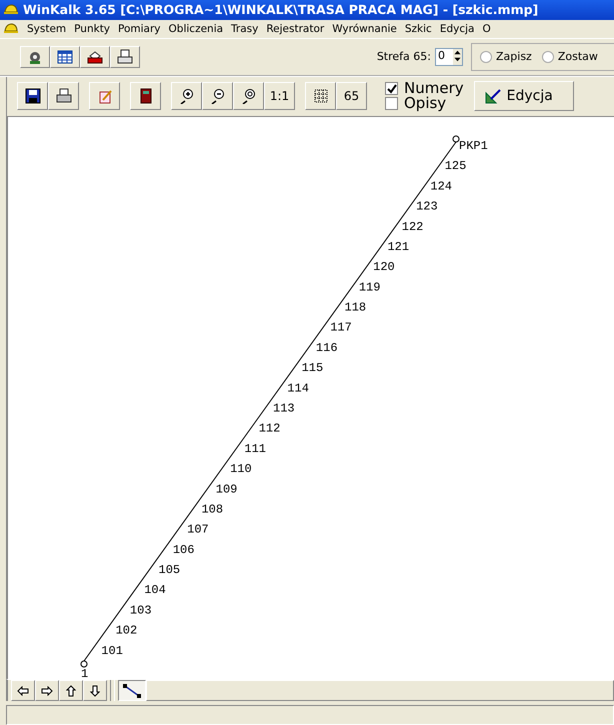 This screenshot has height=725, width=614. What do you see at coordinates (418, 28) in the screenshot?
I see `menu-item: Szkic` at bounding box center [418, 28].